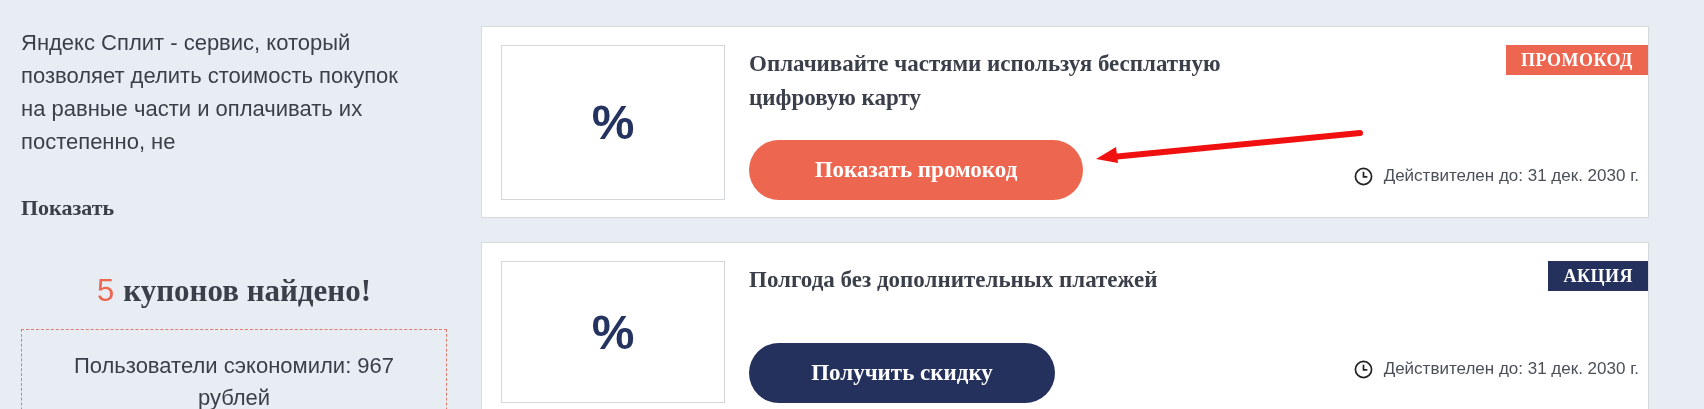 The image size is (1704, 409). Describe the element at coordinates (106, 290) in the screenshot. I see `coupon-count: 5` at that location.